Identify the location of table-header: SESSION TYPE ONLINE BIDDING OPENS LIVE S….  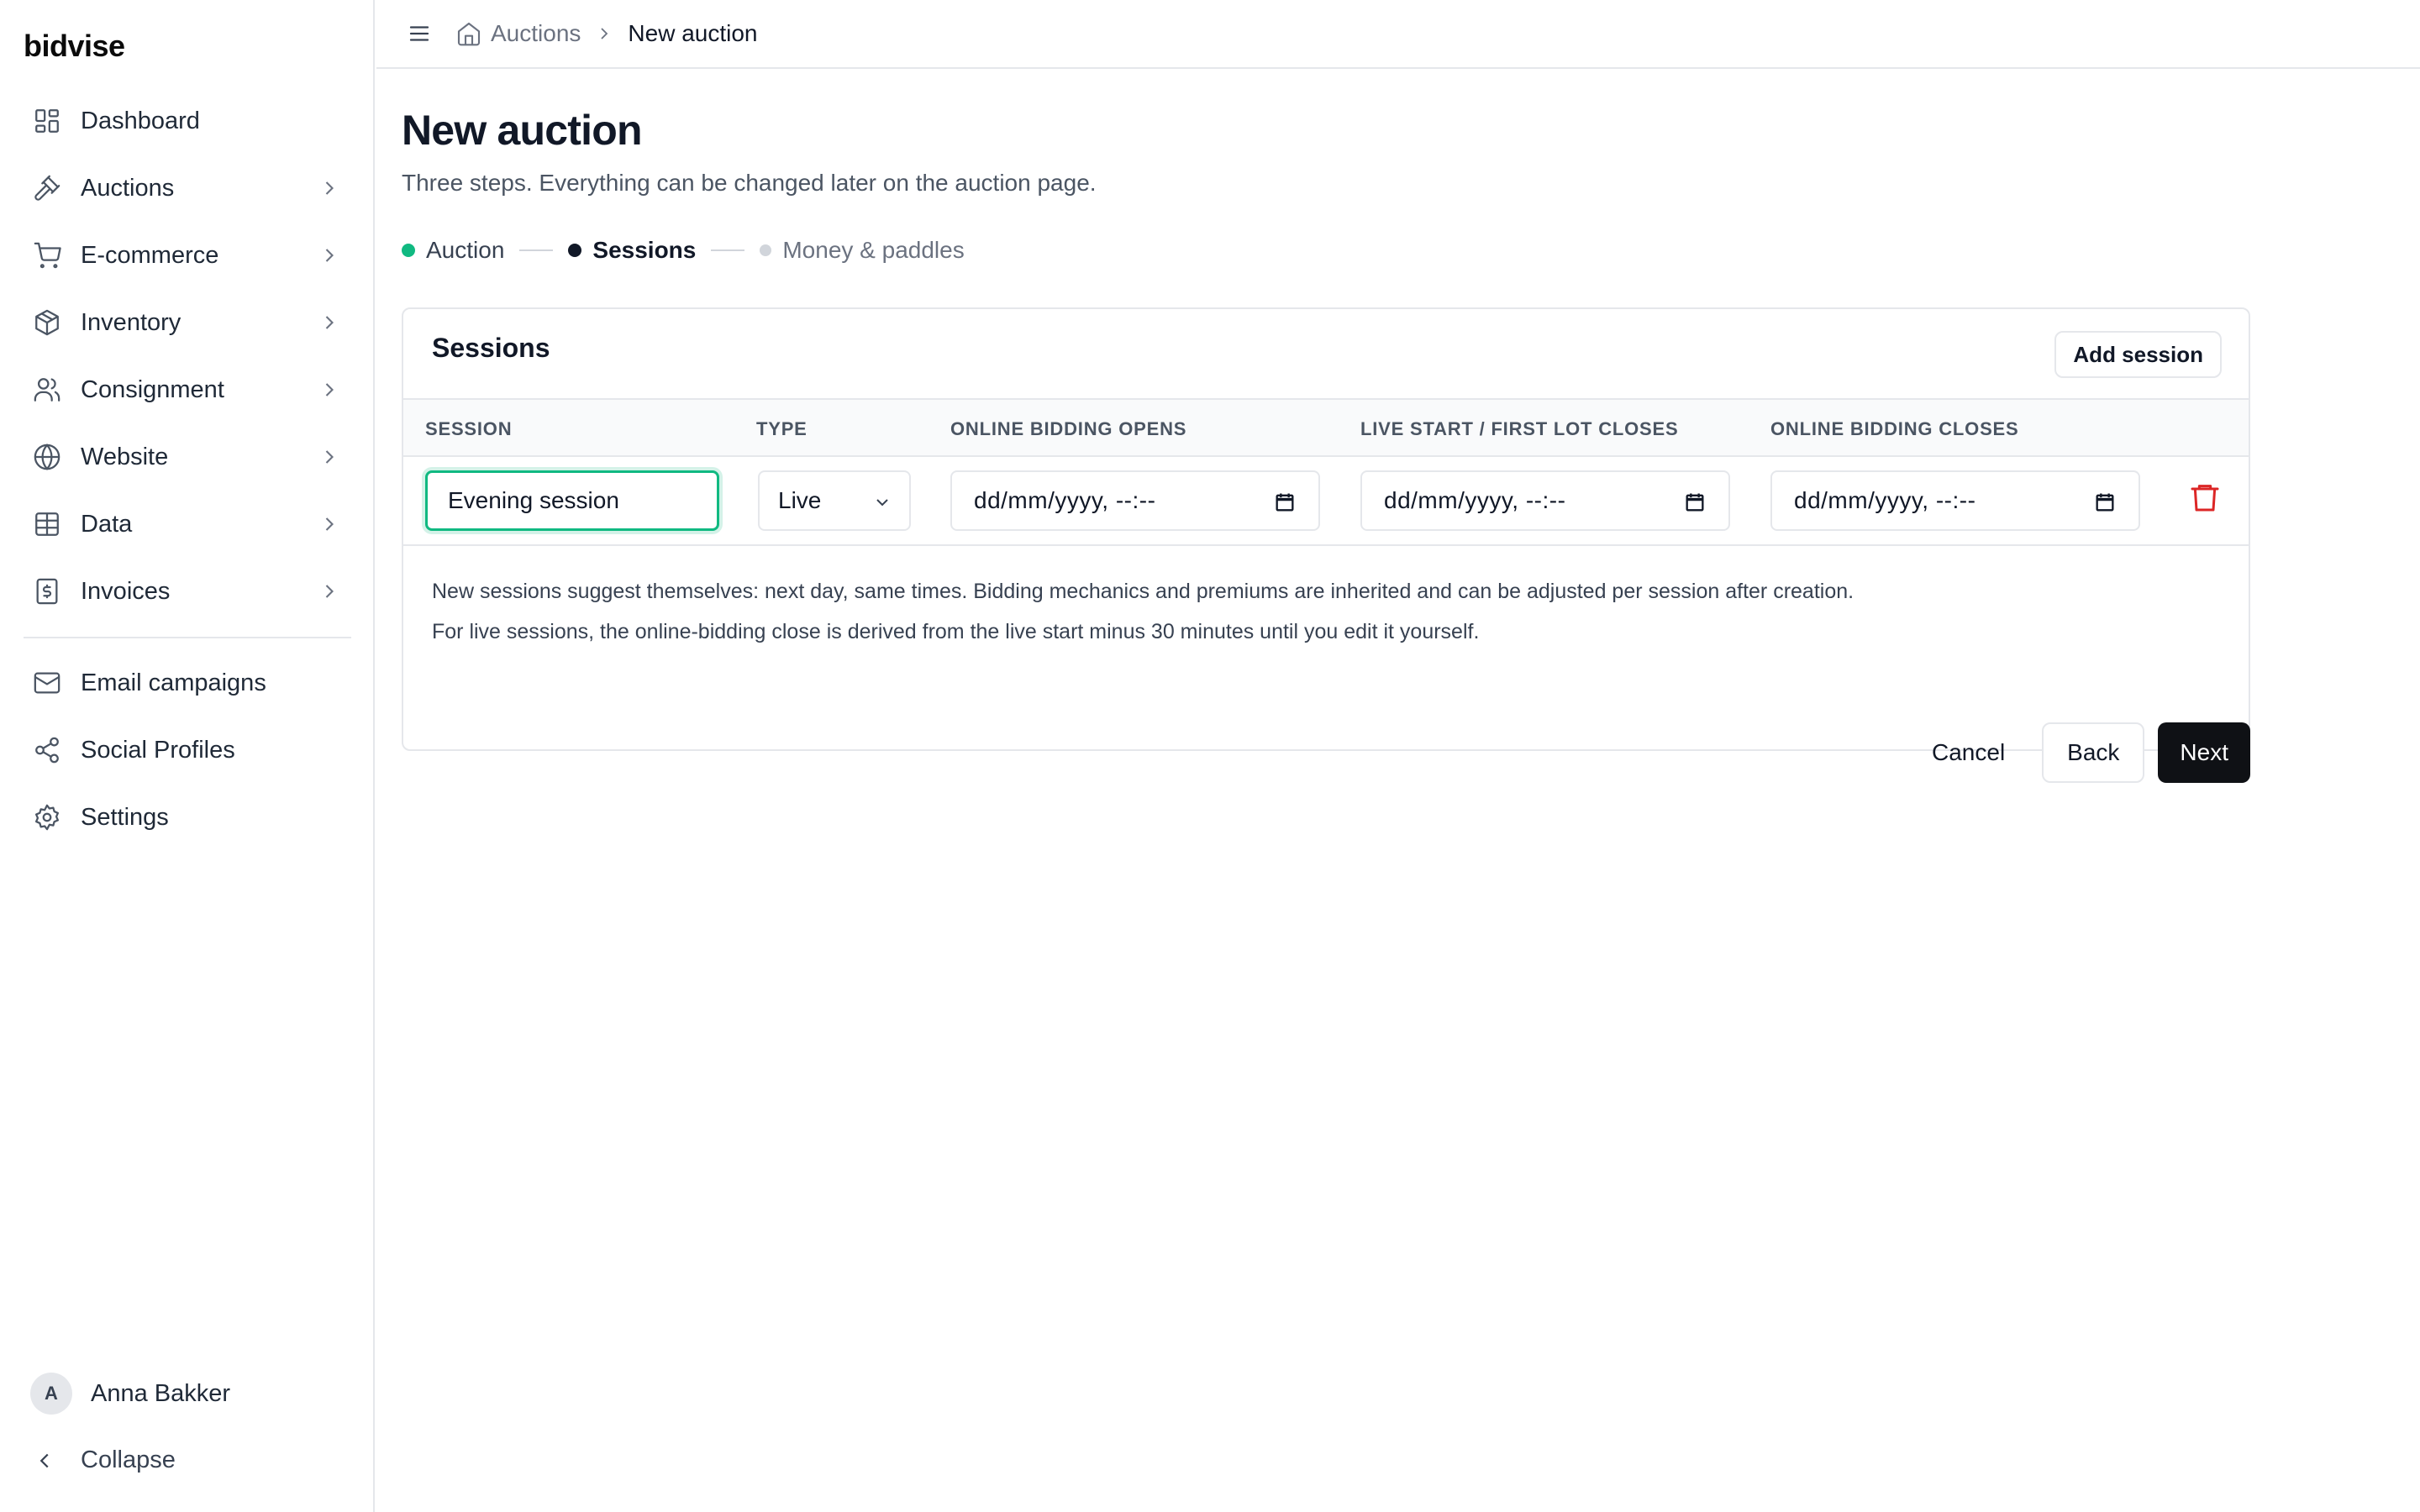
(1326, 428).